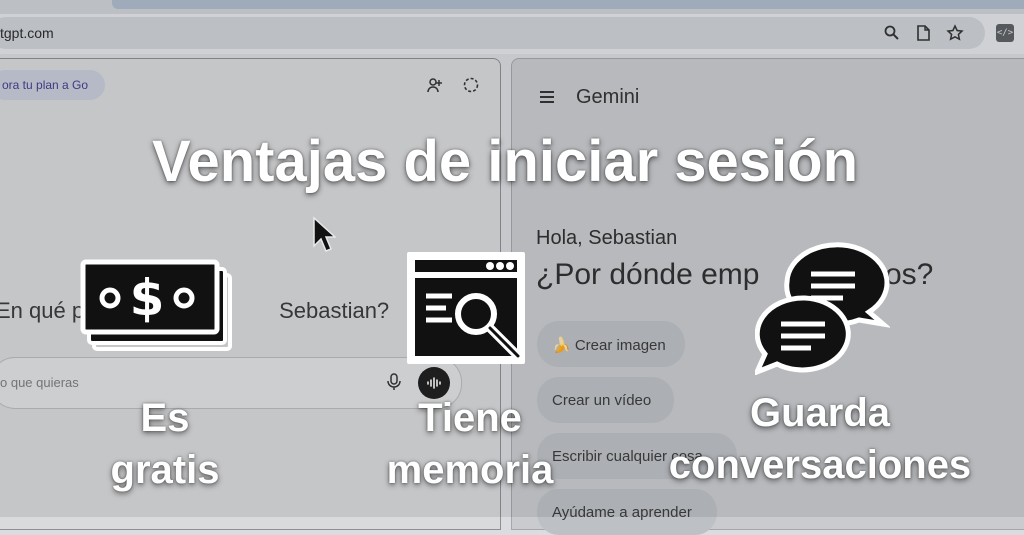  Describe the element at coordinates (820, 465) in the screenshot. I see `benefit-line2: conversaciones` at that location.